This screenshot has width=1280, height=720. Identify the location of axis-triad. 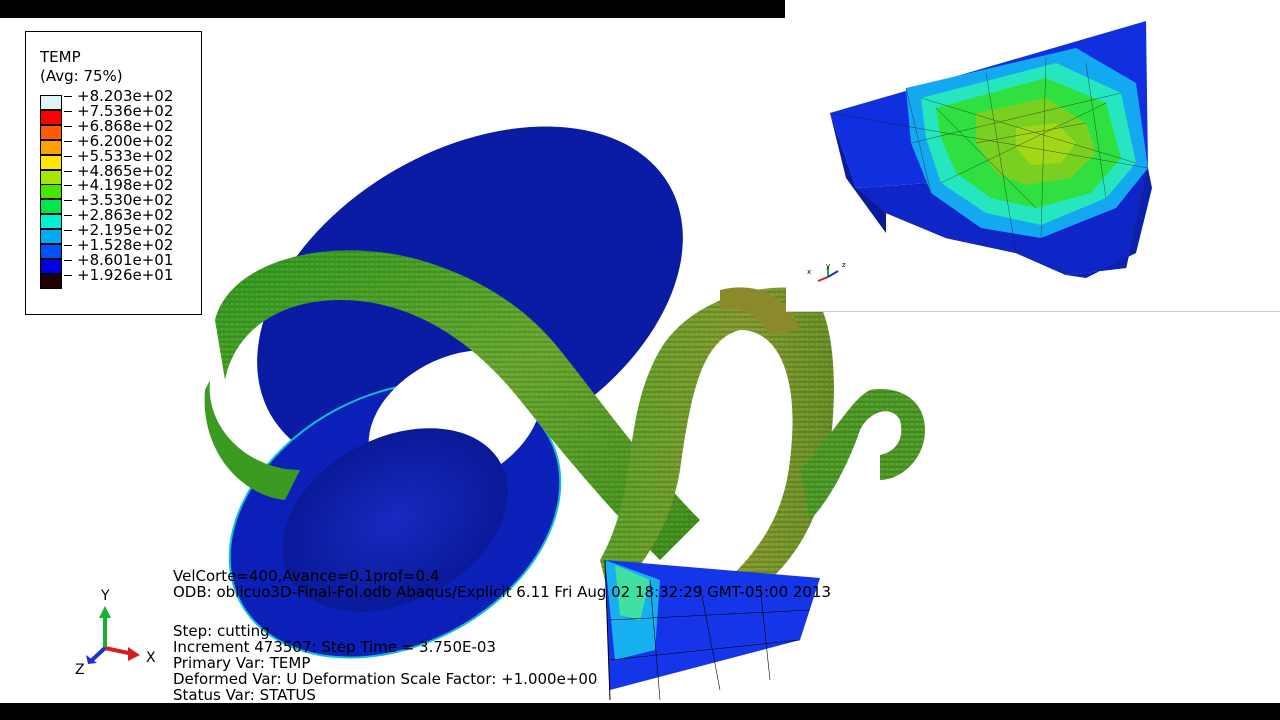
(113, 635).